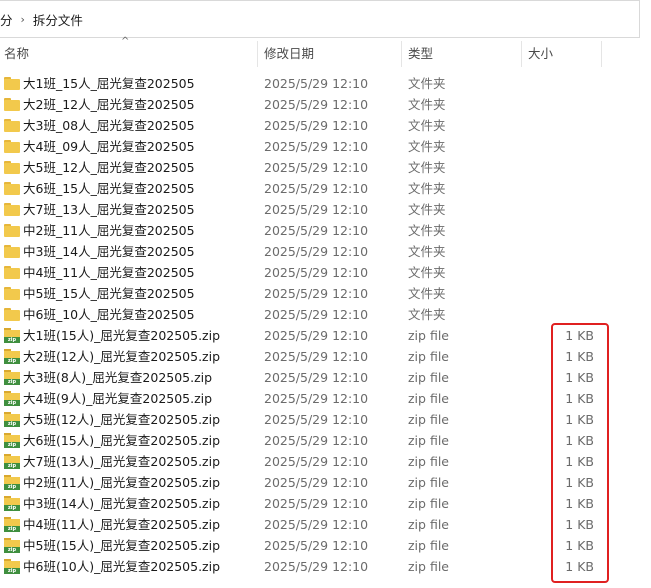 This screenshot has height=588, width=651. I want to click on folder-row: 中5班_15人_屈光复查202505 2025/5/29 12:10 文件夹, so click(325, 293).